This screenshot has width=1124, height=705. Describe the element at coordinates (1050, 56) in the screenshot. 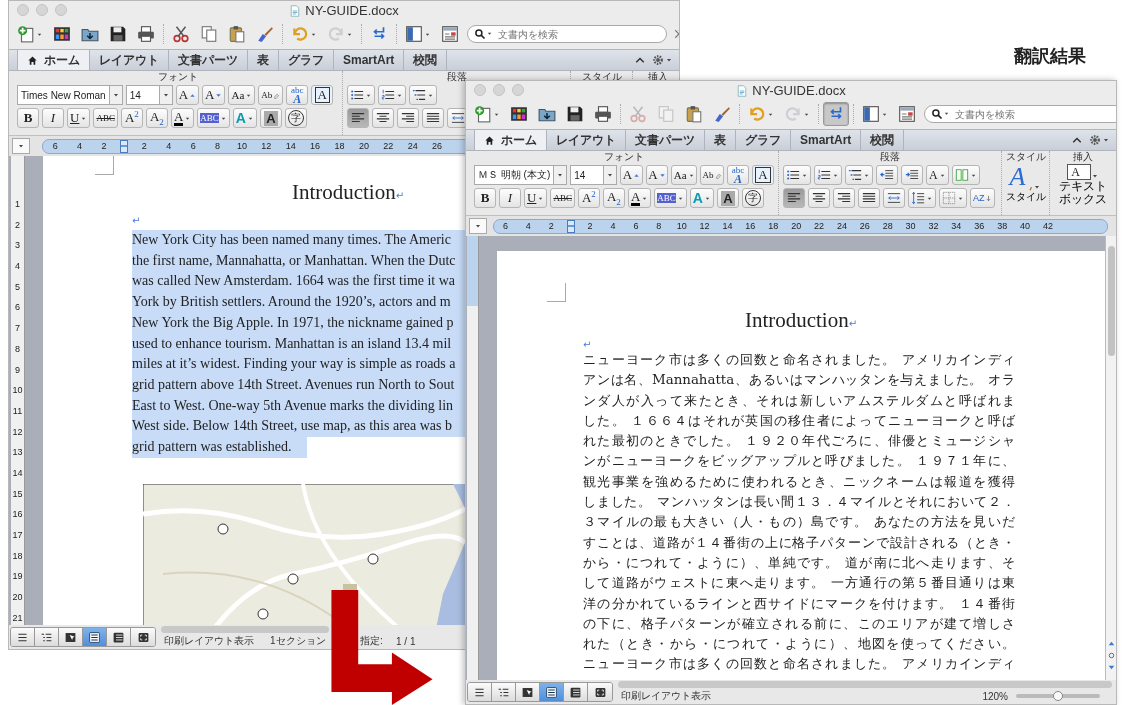

I see `caption: 翻訳結果` at that location.